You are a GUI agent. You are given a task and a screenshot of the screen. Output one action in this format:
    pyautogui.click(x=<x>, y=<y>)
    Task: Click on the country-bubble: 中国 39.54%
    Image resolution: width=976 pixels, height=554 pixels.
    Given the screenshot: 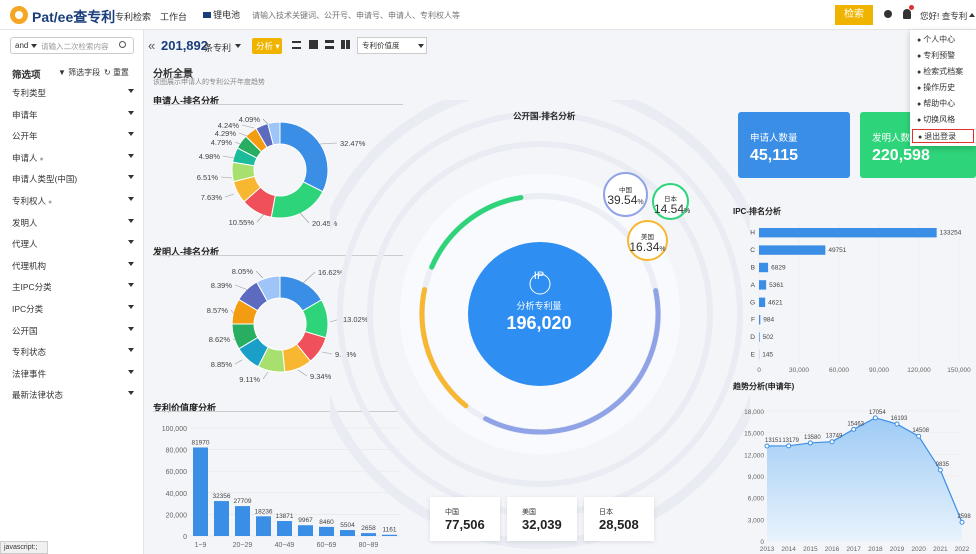 What is the action you would take?
    pyautogui.click(x=625, y=194)
    